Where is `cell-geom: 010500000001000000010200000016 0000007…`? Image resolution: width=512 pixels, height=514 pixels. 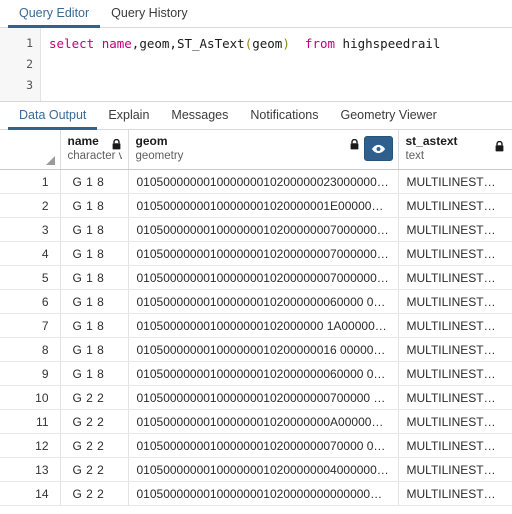 cell-geom: 010500000001000000010200000016 0000007… is located at coordinates (263, 349).